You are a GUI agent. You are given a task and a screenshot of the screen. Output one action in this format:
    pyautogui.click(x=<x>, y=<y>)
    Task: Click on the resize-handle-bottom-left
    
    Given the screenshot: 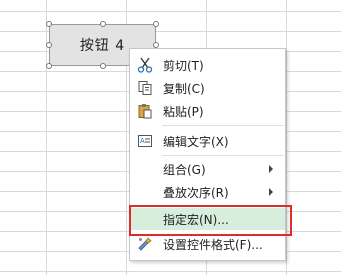 What is the action you would take?
    pyautogui.click(x=49, y=66)
    